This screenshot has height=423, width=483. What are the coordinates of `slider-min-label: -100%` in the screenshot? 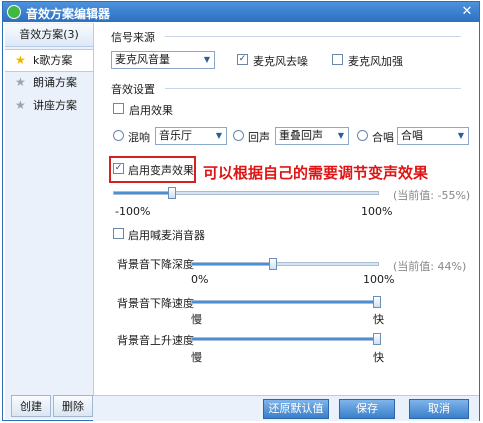 It's located at (133, 211).